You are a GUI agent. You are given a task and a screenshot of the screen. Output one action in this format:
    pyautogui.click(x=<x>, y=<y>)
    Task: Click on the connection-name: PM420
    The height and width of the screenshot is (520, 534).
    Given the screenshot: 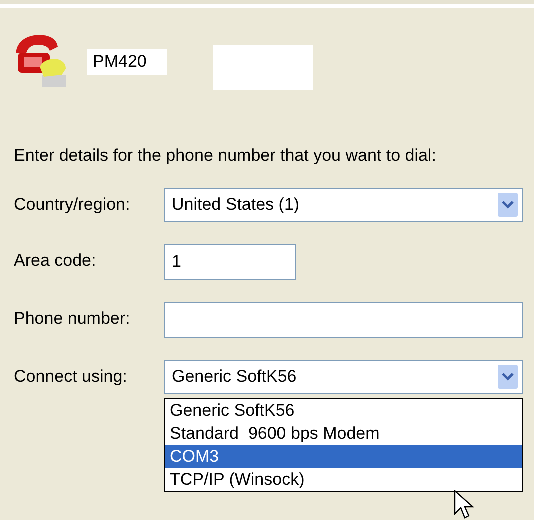 What is the action you would take?
    pyautogui.click(x=127, y=61)
    